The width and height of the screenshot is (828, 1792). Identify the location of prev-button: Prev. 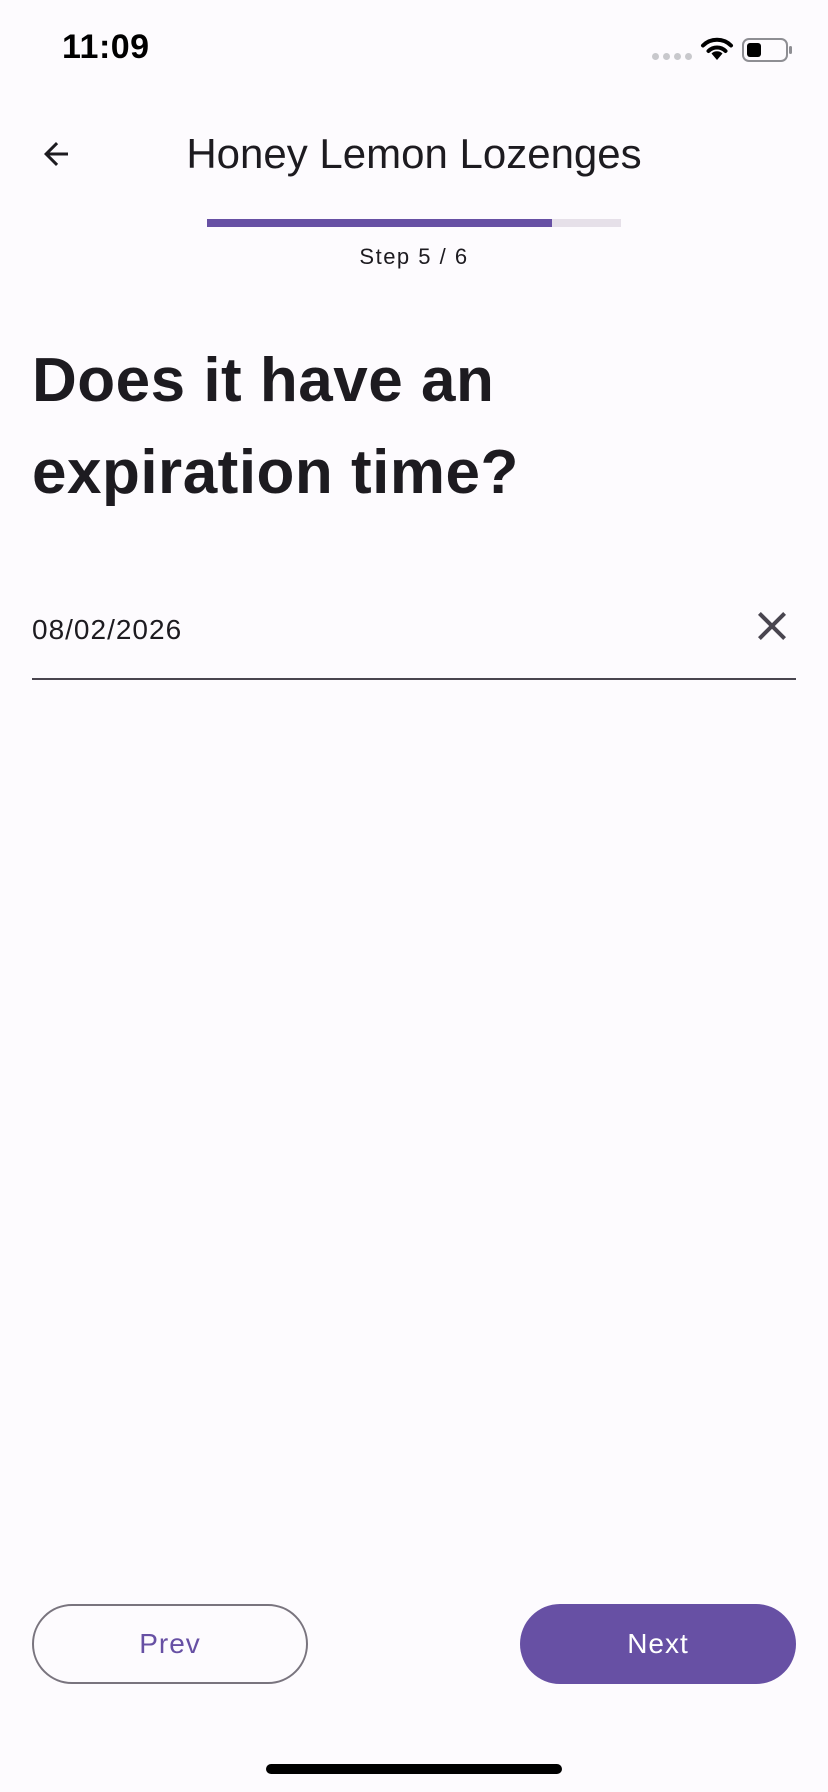
(170, 1644).